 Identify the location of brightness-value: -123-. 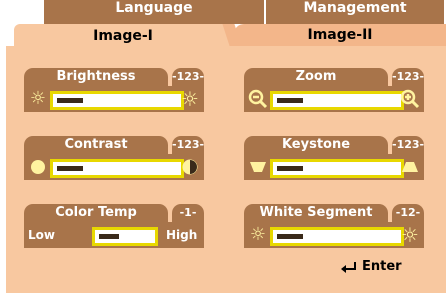
(188, 77).